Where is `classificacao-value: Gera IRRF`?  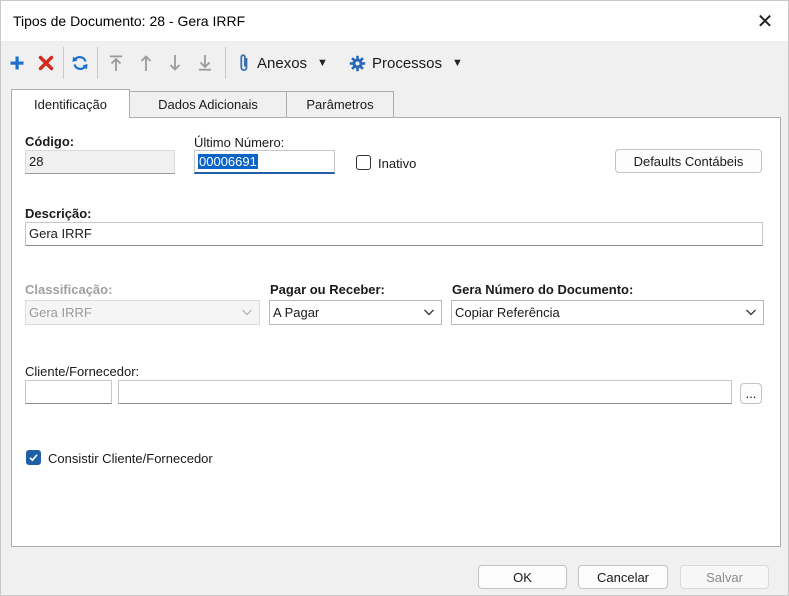
classificacao-value: Gera IRRF is located at coordinates (60, 312).